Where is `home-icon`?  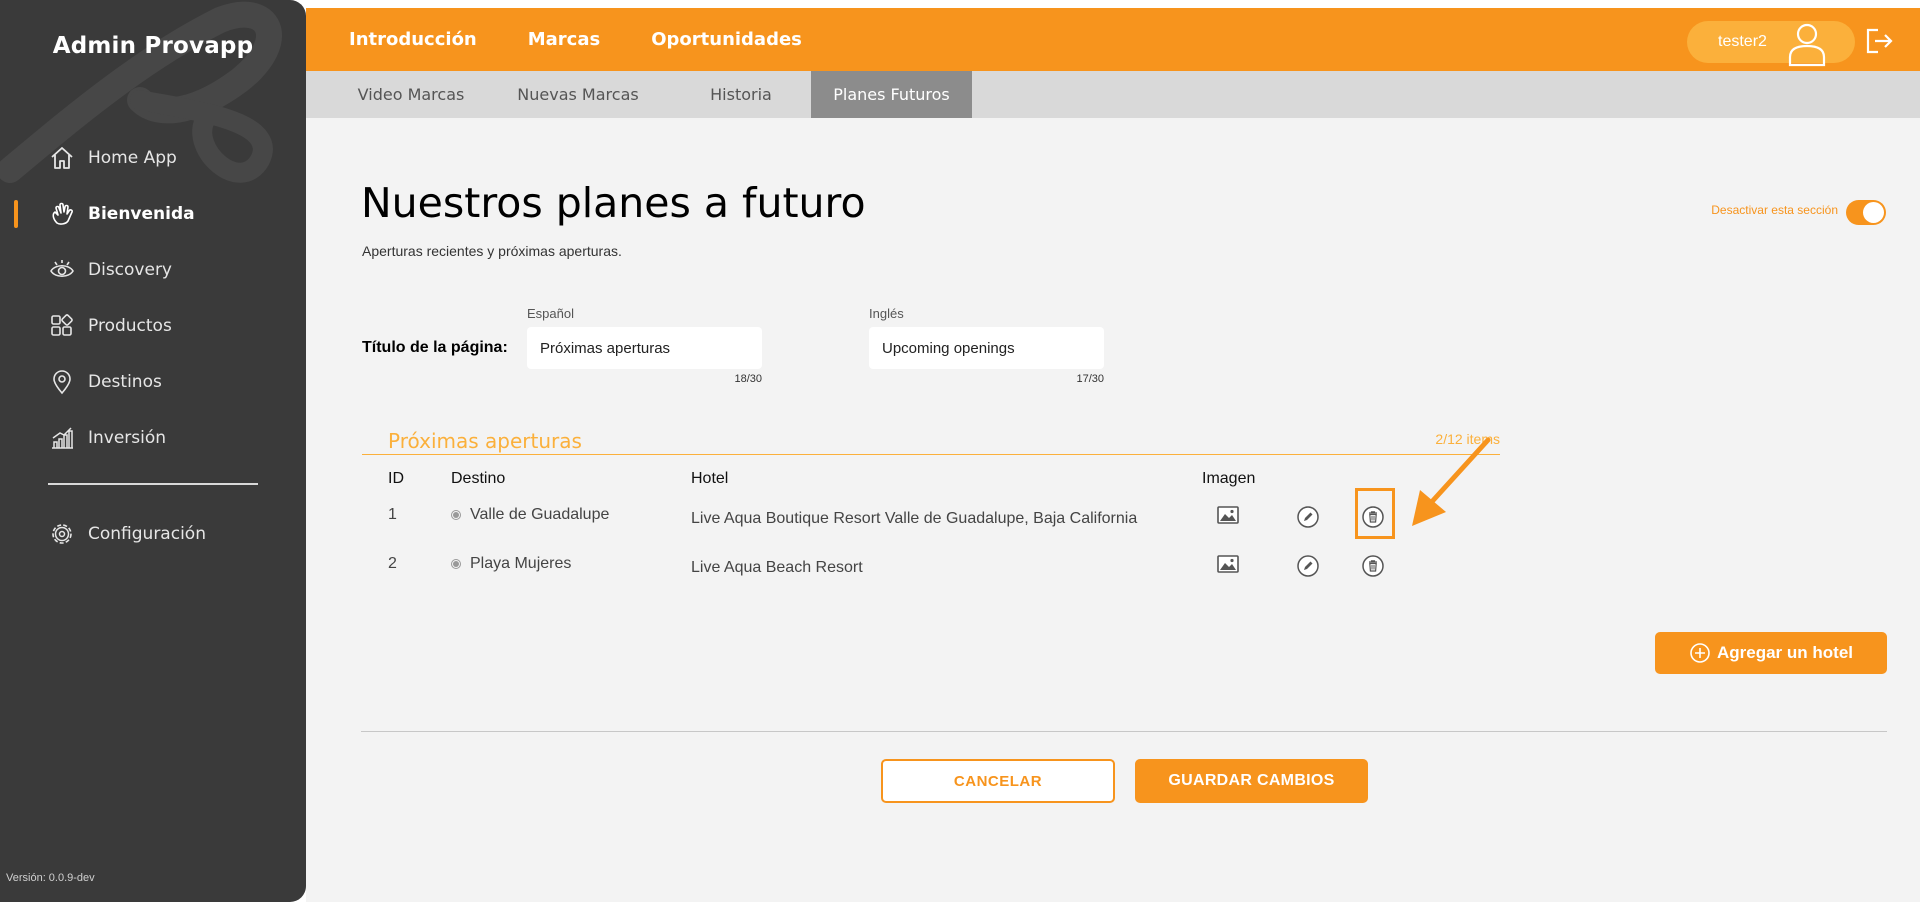 home-icon is located at coordinates (62, 158).